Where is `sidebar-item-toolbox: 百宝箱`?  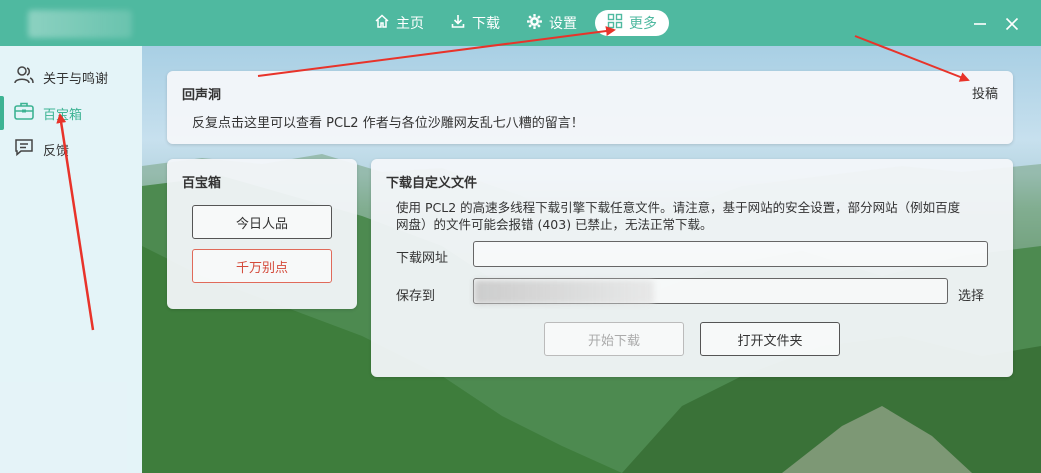 sidebar-item-toolbox: 百宝箱 is located at coordinates (71, 113).